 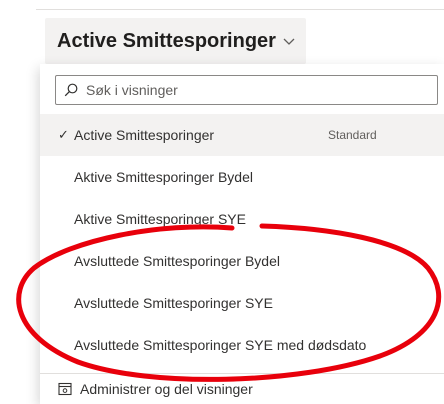 What do you see at coordinates (144, 135) in the screenshot?
I see `view-item-label: Active Smittesporinger` at bounding box center [144, 135].